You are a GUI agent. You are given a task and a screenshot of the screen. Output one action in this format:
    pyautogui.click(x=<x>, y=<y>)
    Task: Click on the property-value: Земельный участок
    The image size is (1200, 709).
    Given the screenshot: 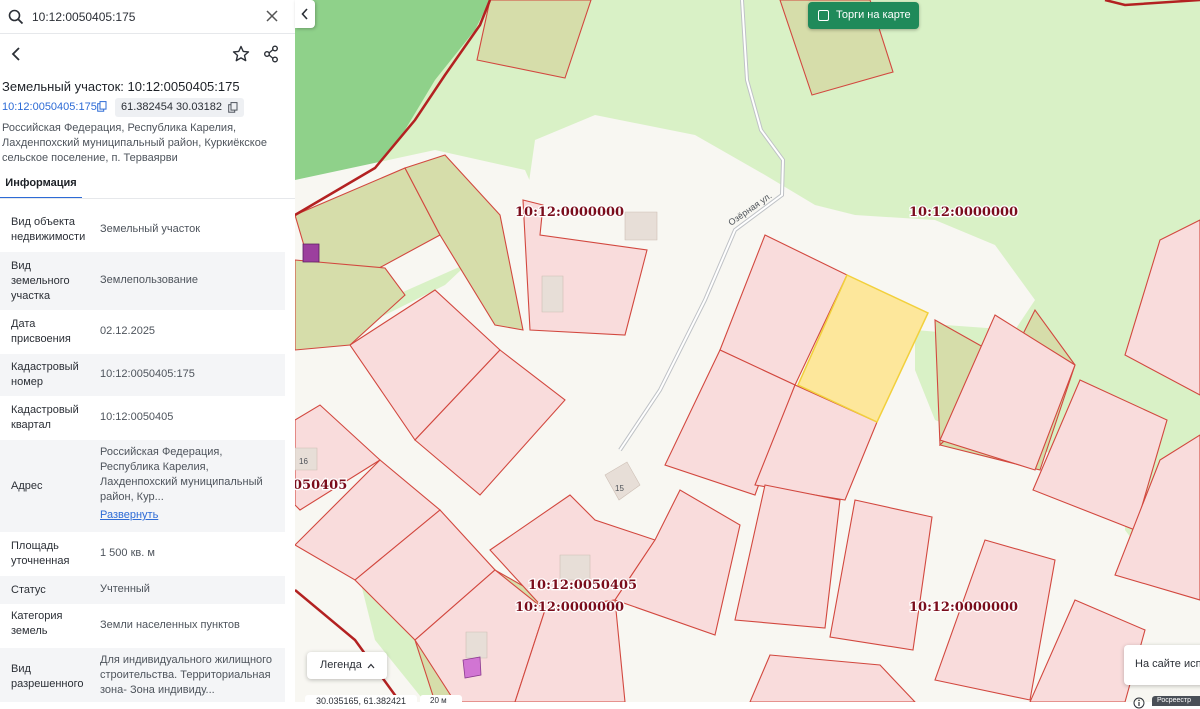 What is the action you would take?
    pyautogui.click(x=150, y=229)
    